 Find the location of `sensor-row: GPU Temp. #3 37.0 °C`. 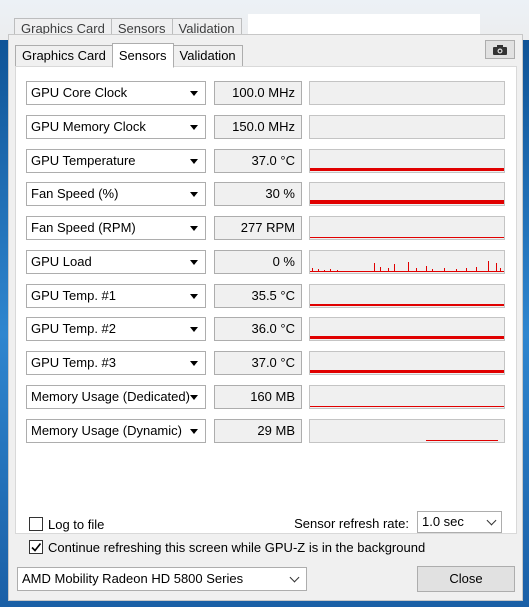

sensor-row: GPU Temp. #3 37.0 °C is located at coordinates (265, 364).